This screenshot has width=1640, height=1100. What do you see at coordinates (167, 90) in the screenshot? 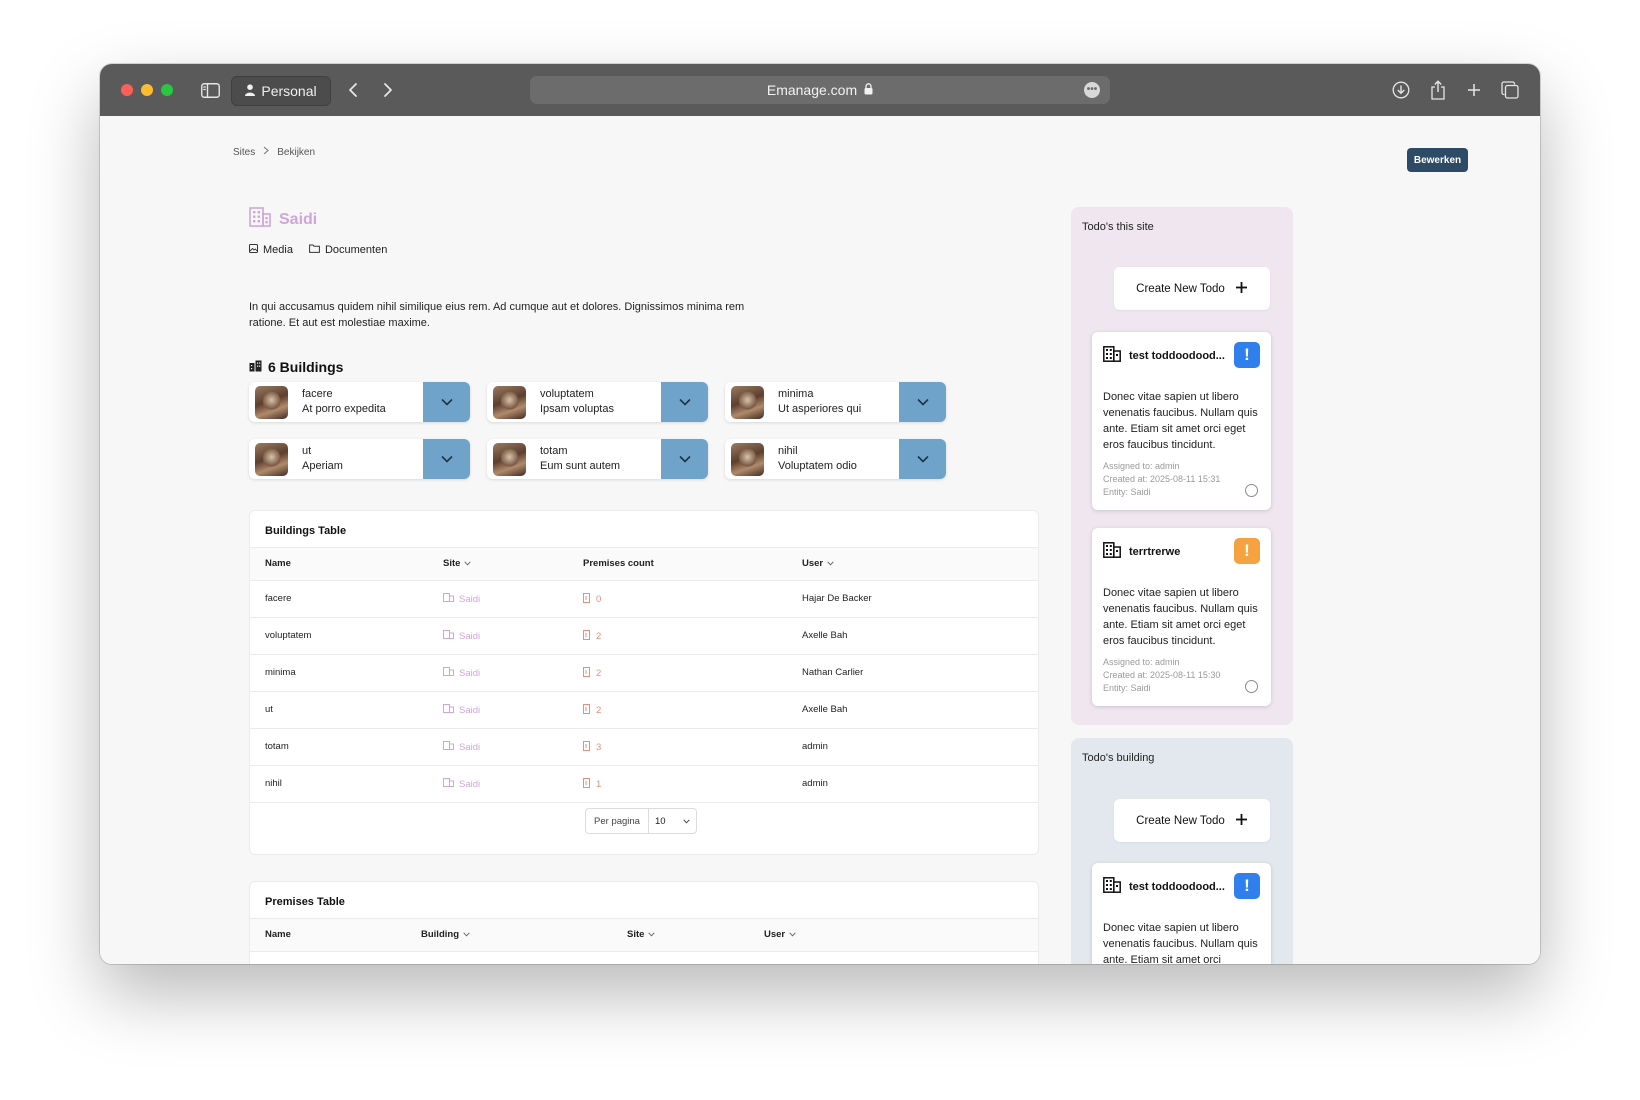
I see `maximize-window-button` at bounding box center [167, 90].